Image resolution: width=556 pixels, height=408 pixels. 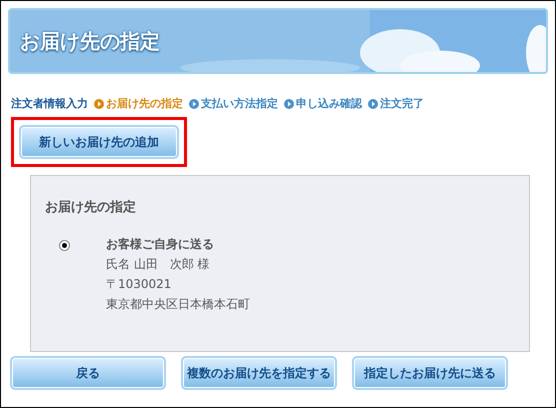 I want to click on step-label: 支払い方法指定, so click(x=239, y=103).